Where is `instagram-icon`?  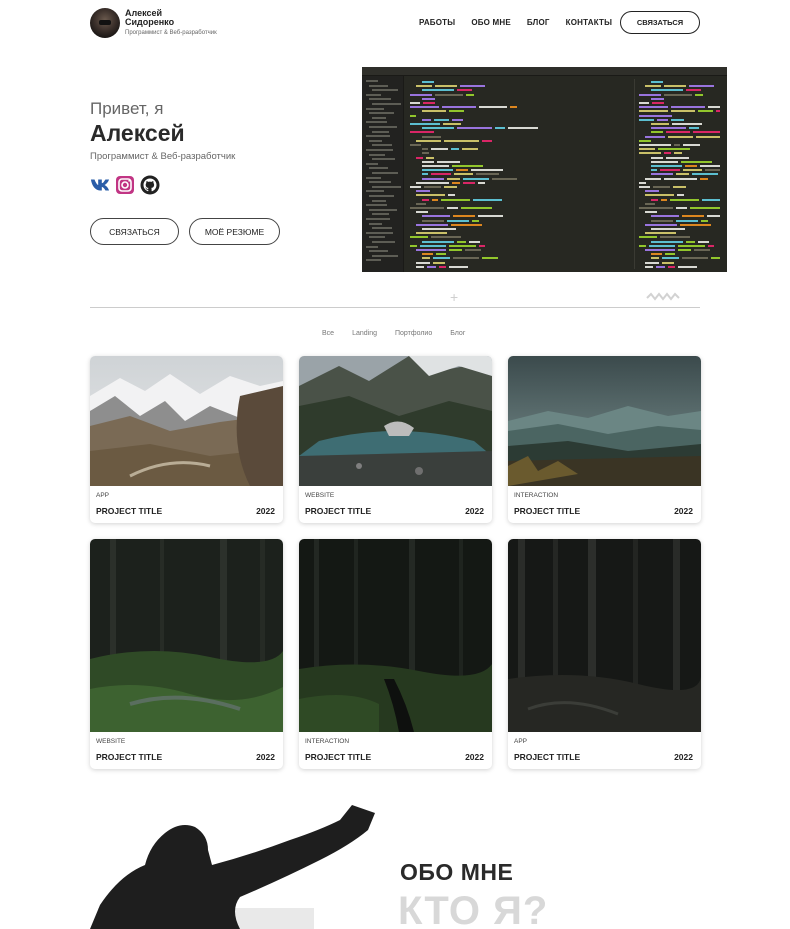 instagram-icon is located at coordinates (125, 185).